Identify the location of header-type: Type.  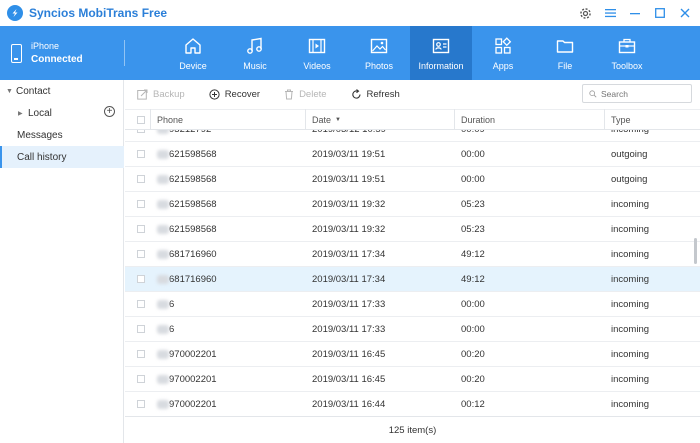
(652, 119).